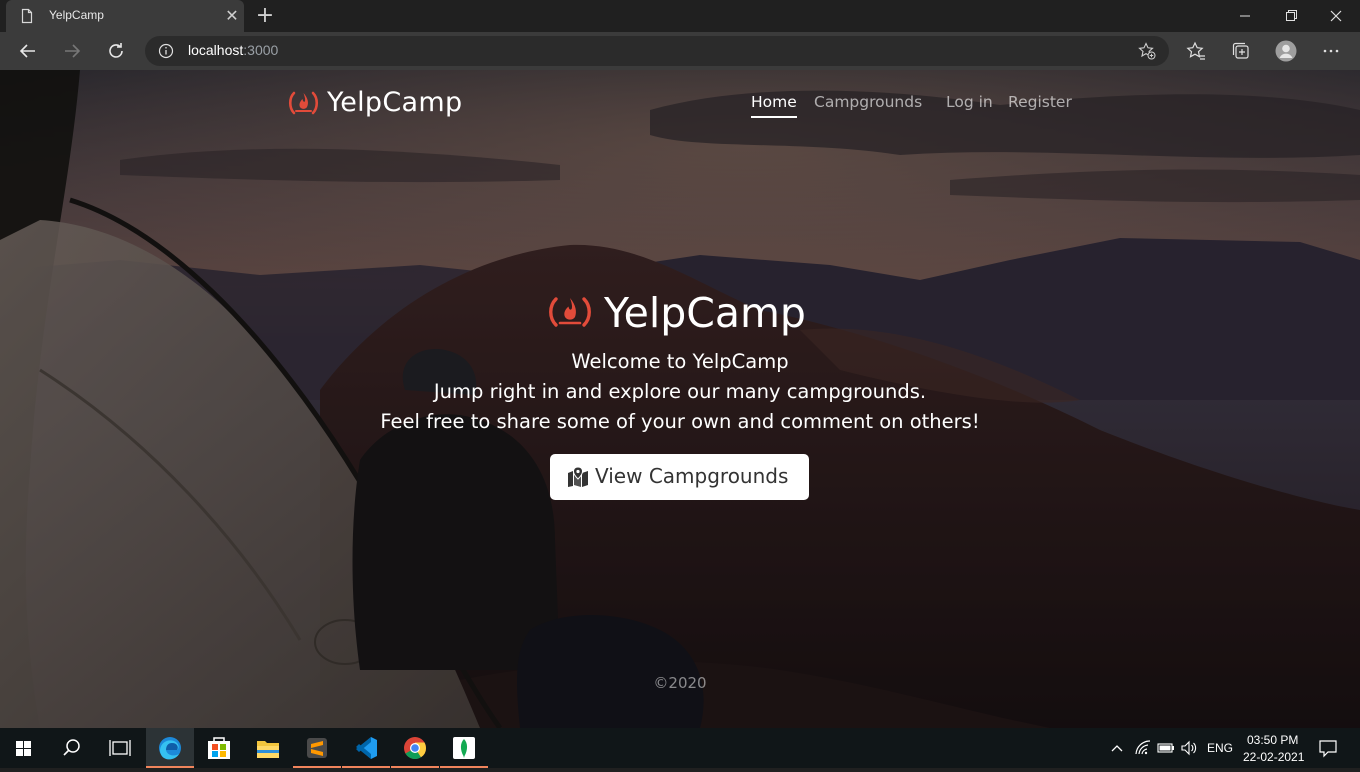  What do you see at coordinates (261, 50) in the screenshot?
I see `url-port: :3000` at bounding box center [261, 50].